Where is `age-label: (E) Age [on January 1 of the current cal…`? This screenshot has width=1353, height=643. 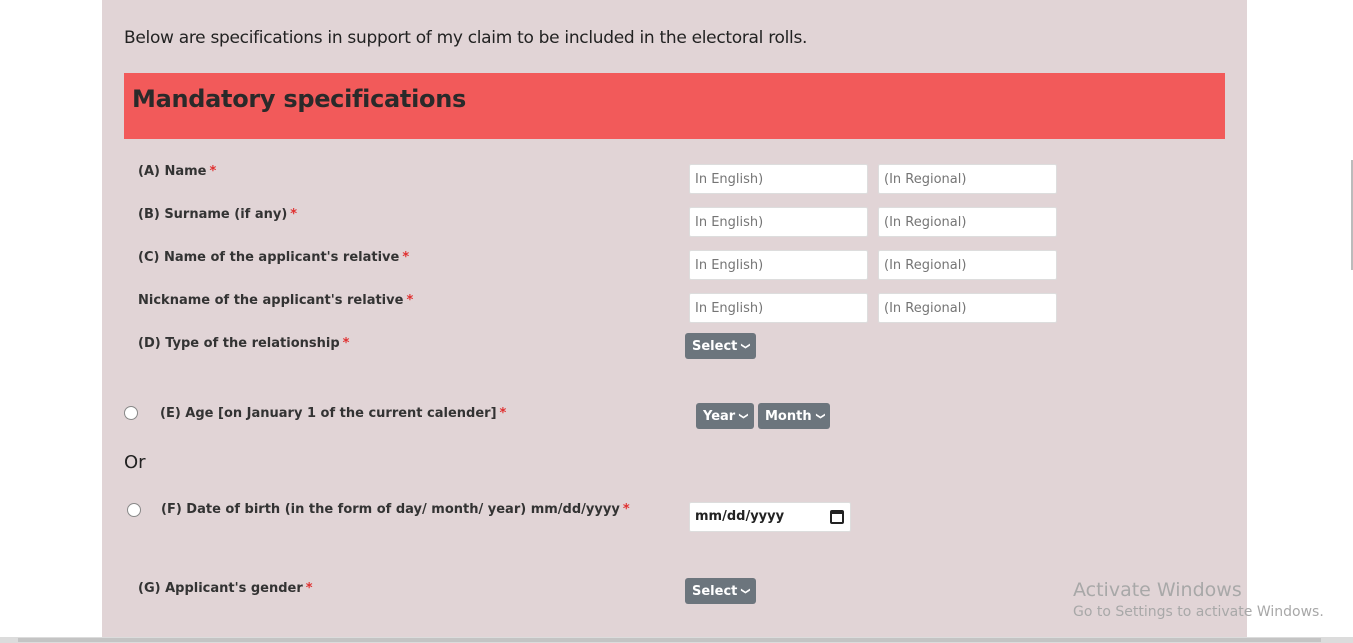 age-label: (E) Age [on January 1 of the current cal… is located at coordinates (333, 413).